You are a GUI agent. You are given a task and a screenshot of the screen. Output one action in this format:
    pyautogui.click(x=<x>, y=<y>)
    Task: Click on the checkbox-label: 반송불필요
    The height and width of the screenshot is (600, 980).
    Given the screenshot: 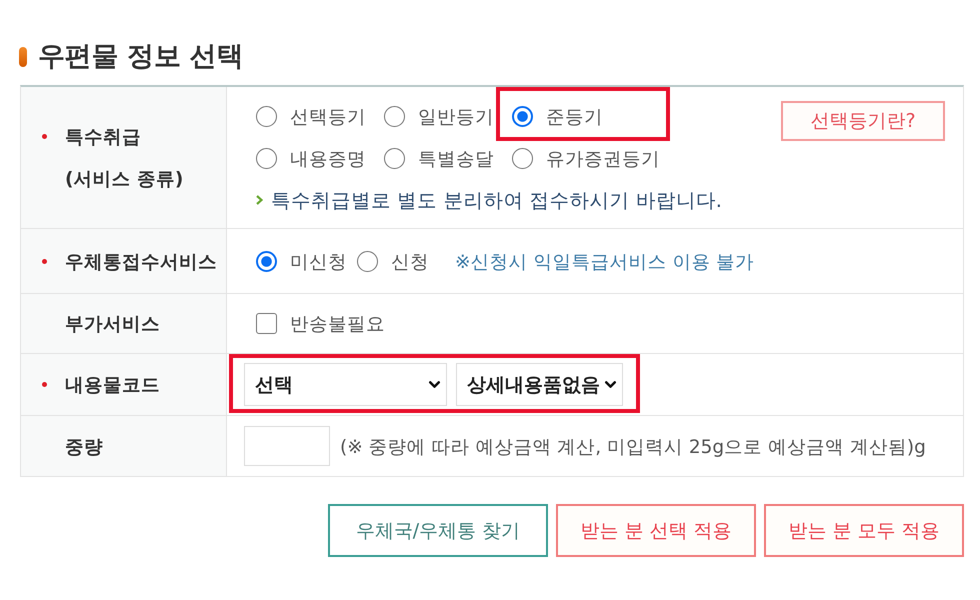 What is the action you would take?
    pyautogui.click(x=337, y=323)
    